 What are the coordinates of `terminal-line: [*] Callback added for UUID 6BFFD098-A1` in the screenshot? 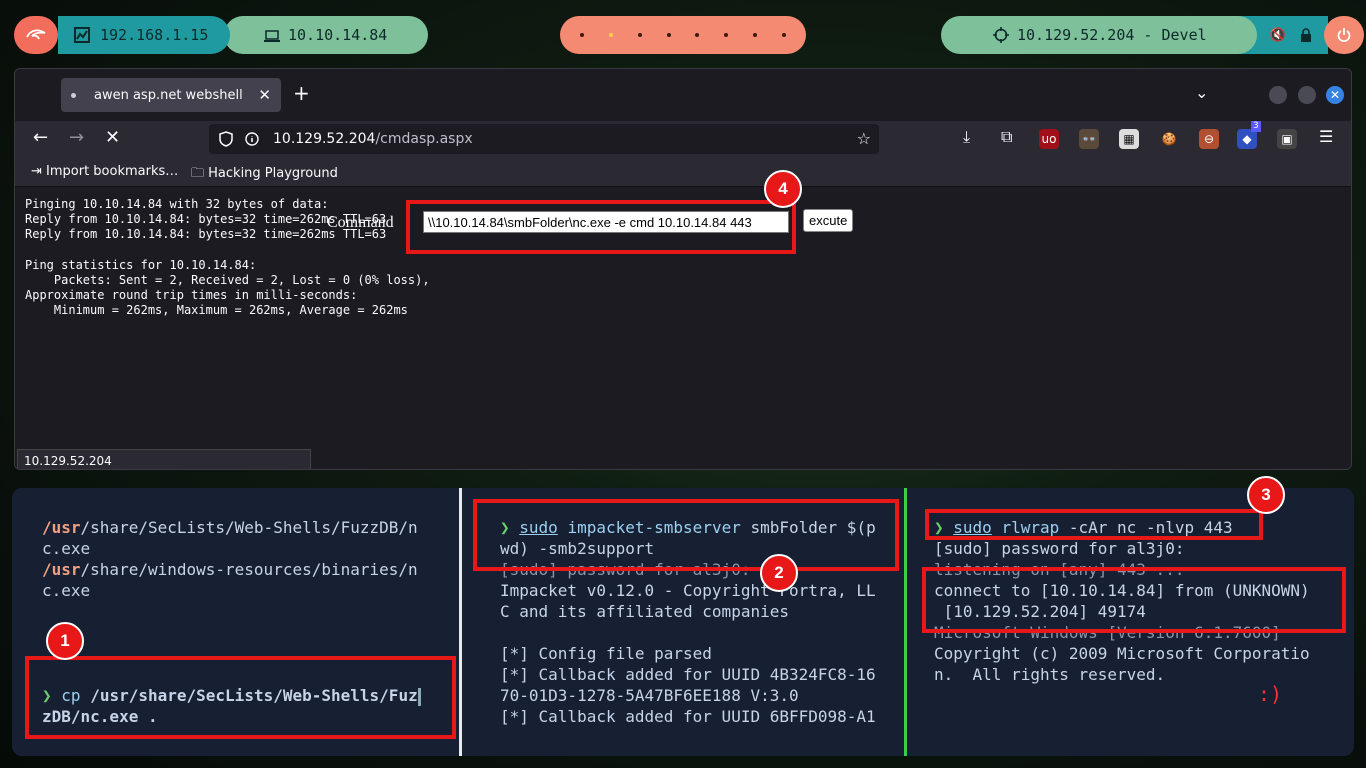 It's located at (688, 716).